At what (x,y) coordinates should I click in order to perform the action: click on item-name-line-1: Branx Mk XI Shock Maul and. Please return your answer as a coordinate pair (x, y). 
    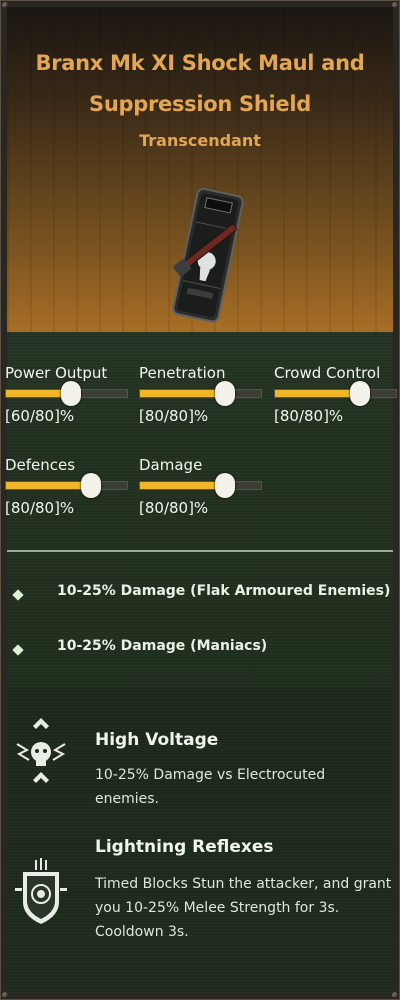
    Looking at the image, I should click on (200, 63).